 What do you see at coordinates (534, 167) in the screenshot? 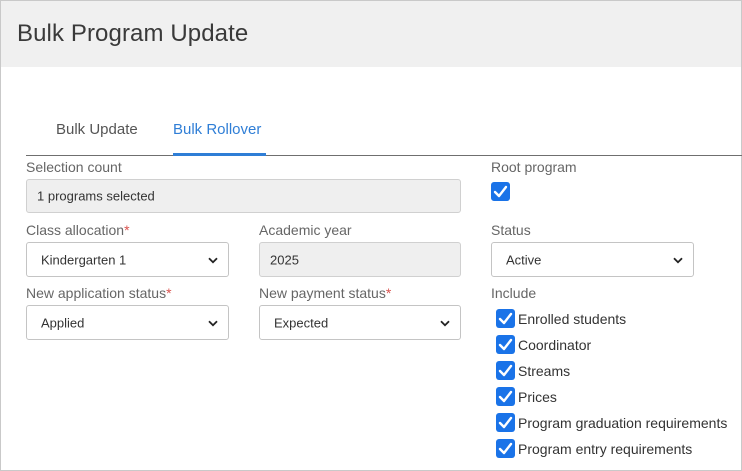
I see `root-program-label: Root program` at bounding box center [534, 167].